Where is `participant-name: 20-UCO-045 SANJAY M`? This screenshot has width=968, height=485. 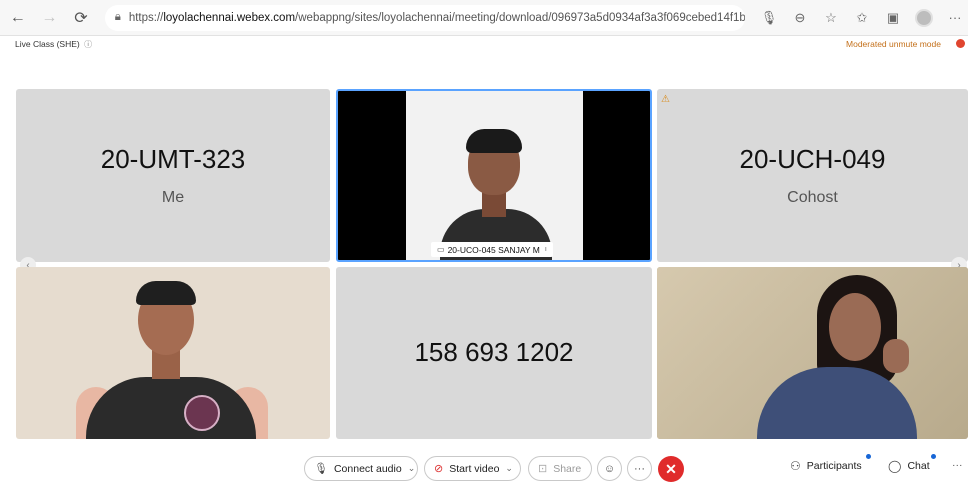
participant-name: 20-UCO-045 SANJAY M is located at coordinates (493, 249).